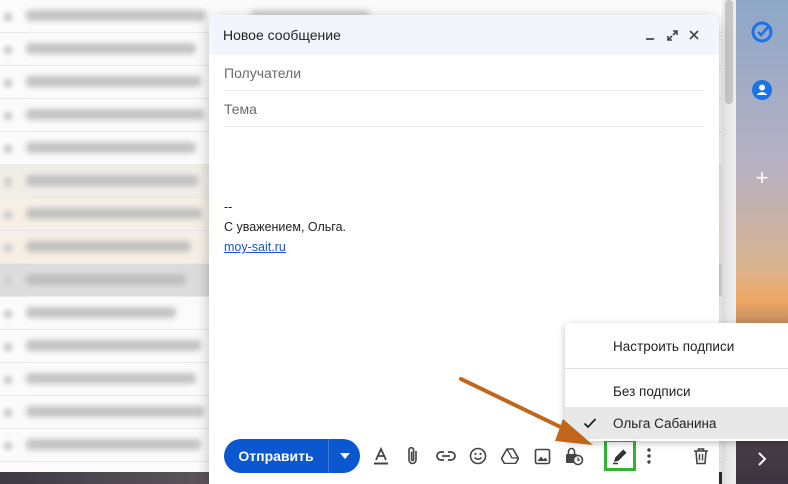 This screenshot has height=484, width=788. I want to click on tasks-icon, so click(762, 32).